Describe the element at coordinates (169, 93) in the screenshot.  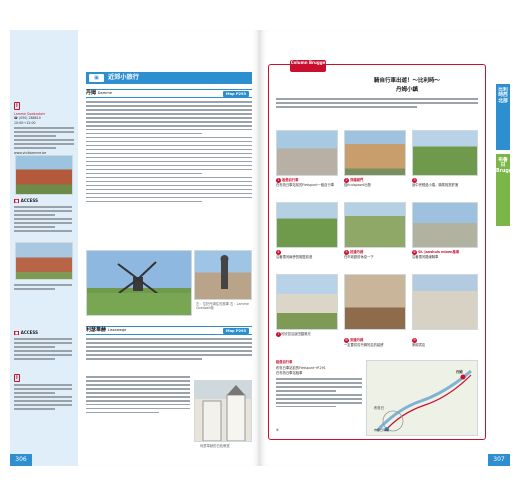
I see `place-bar-damme: 丹姆 Damme Map P293` at that location.